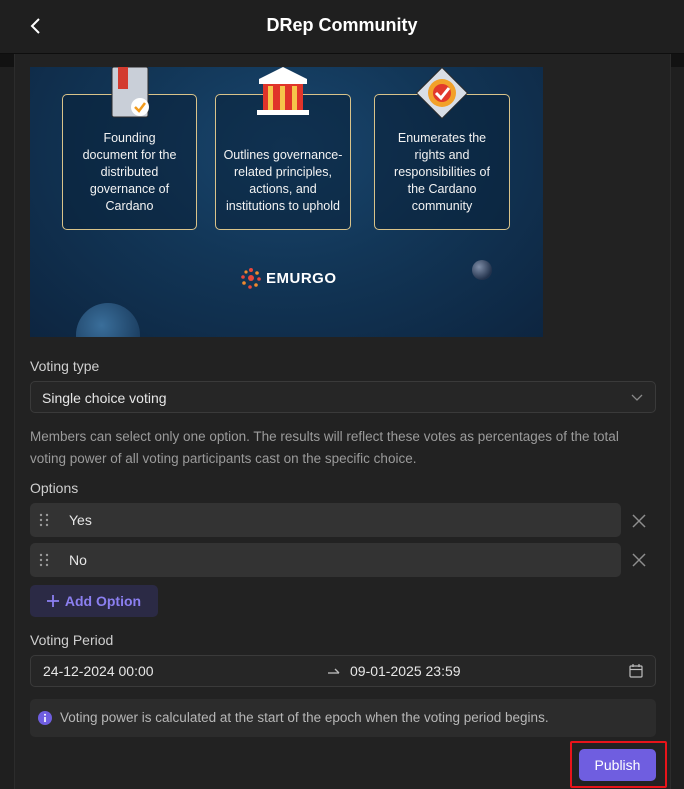 The width and height of the screenshot is (684, 789). Describe the element at coordinates (637, 397) in the screenshot. I see `chevron-down-icon` at that location.